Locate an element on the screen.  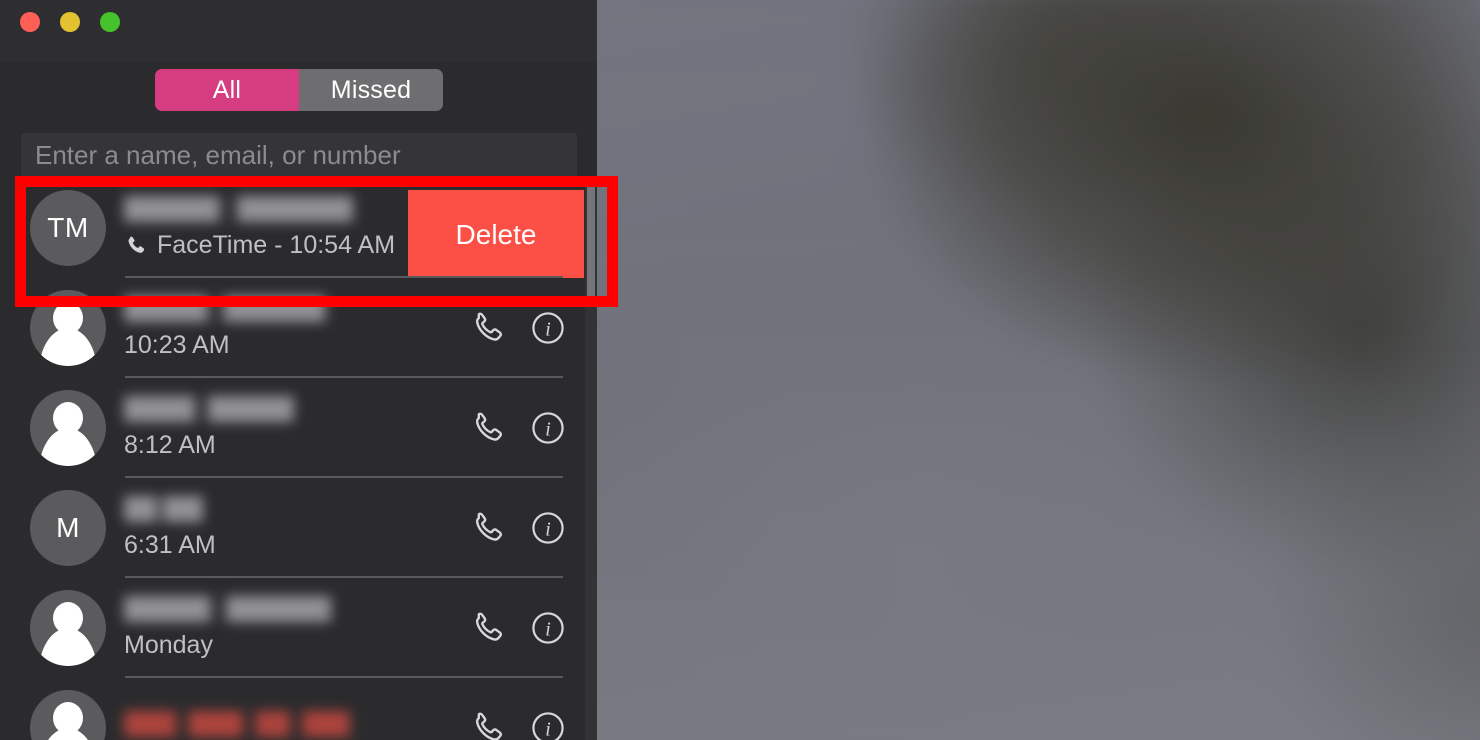
call-detail-text: 10:23 AM is located at coordinates (177, 345).